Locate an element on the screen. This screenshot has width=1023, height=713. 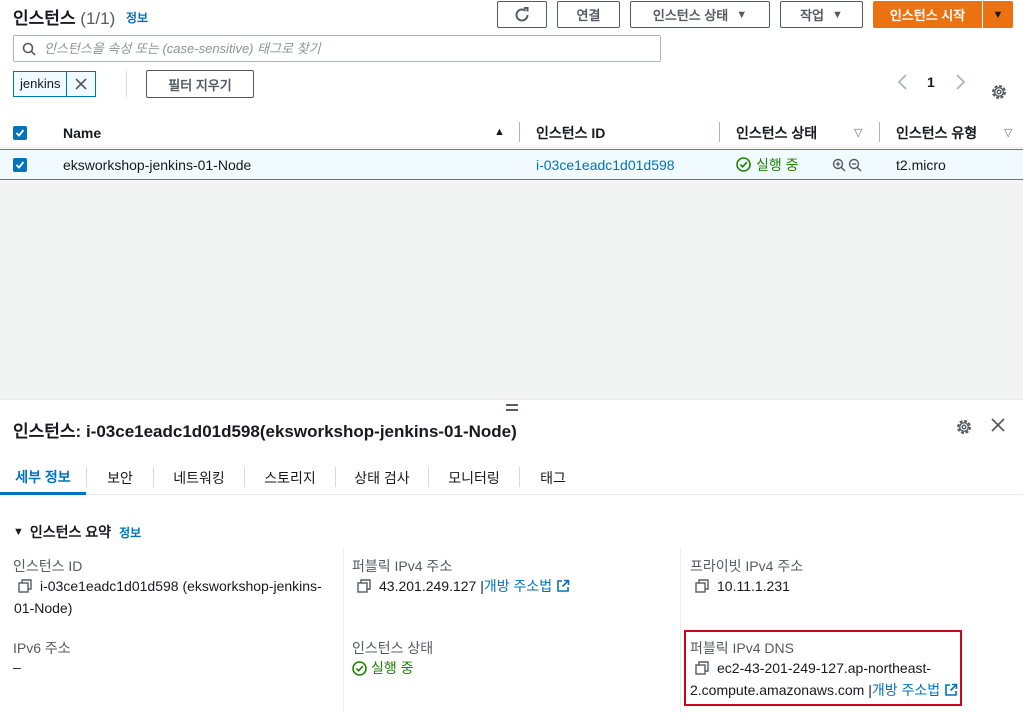
page-title: 인스턴스 (1/1) 정보 is located at coordinates (80, 16).